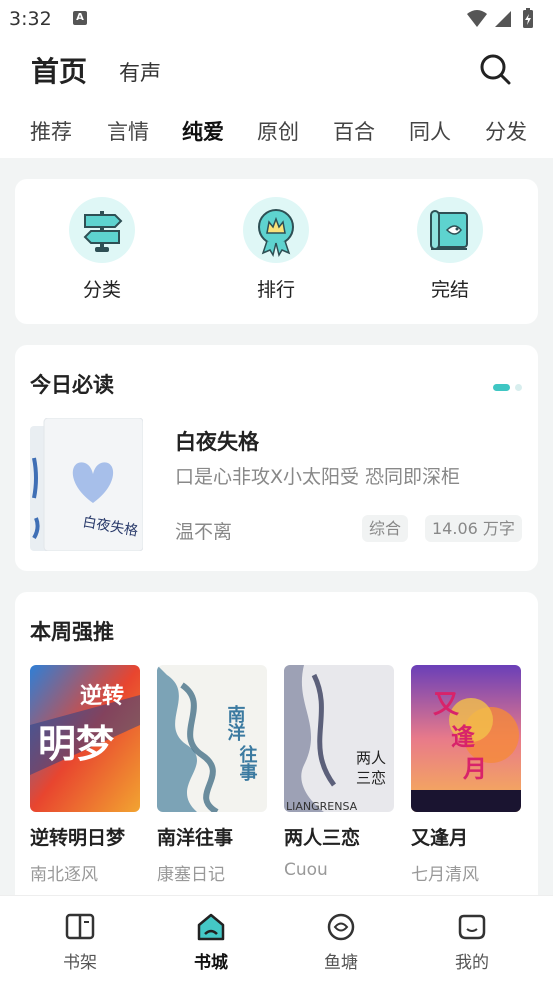  What do you see at coordinates (518, 387) in the screenshot?
I see `carousel-dot` at bounding box center [518, 387].